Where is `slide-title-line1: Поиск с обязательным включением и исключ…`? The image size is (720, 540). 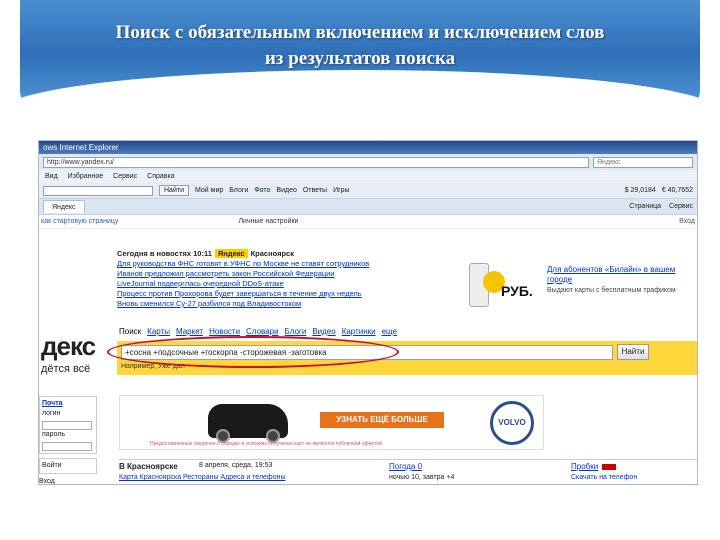
slide-title-line1: Поиск с обязательным включением и исключ… is located at coordinates (360, 32).